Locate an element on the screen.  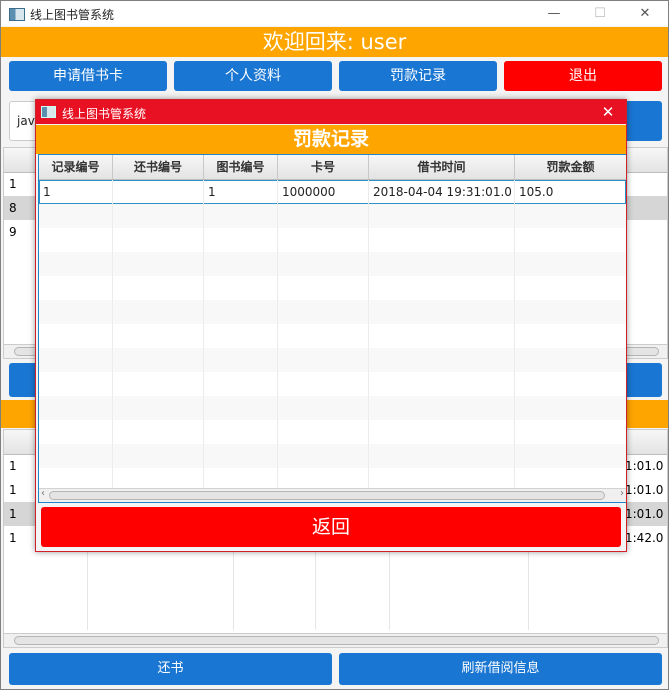
table-row: 1 1 1000000 2018-04-04 19:31:01.0 105.0 is located at coordinates (332, 192).